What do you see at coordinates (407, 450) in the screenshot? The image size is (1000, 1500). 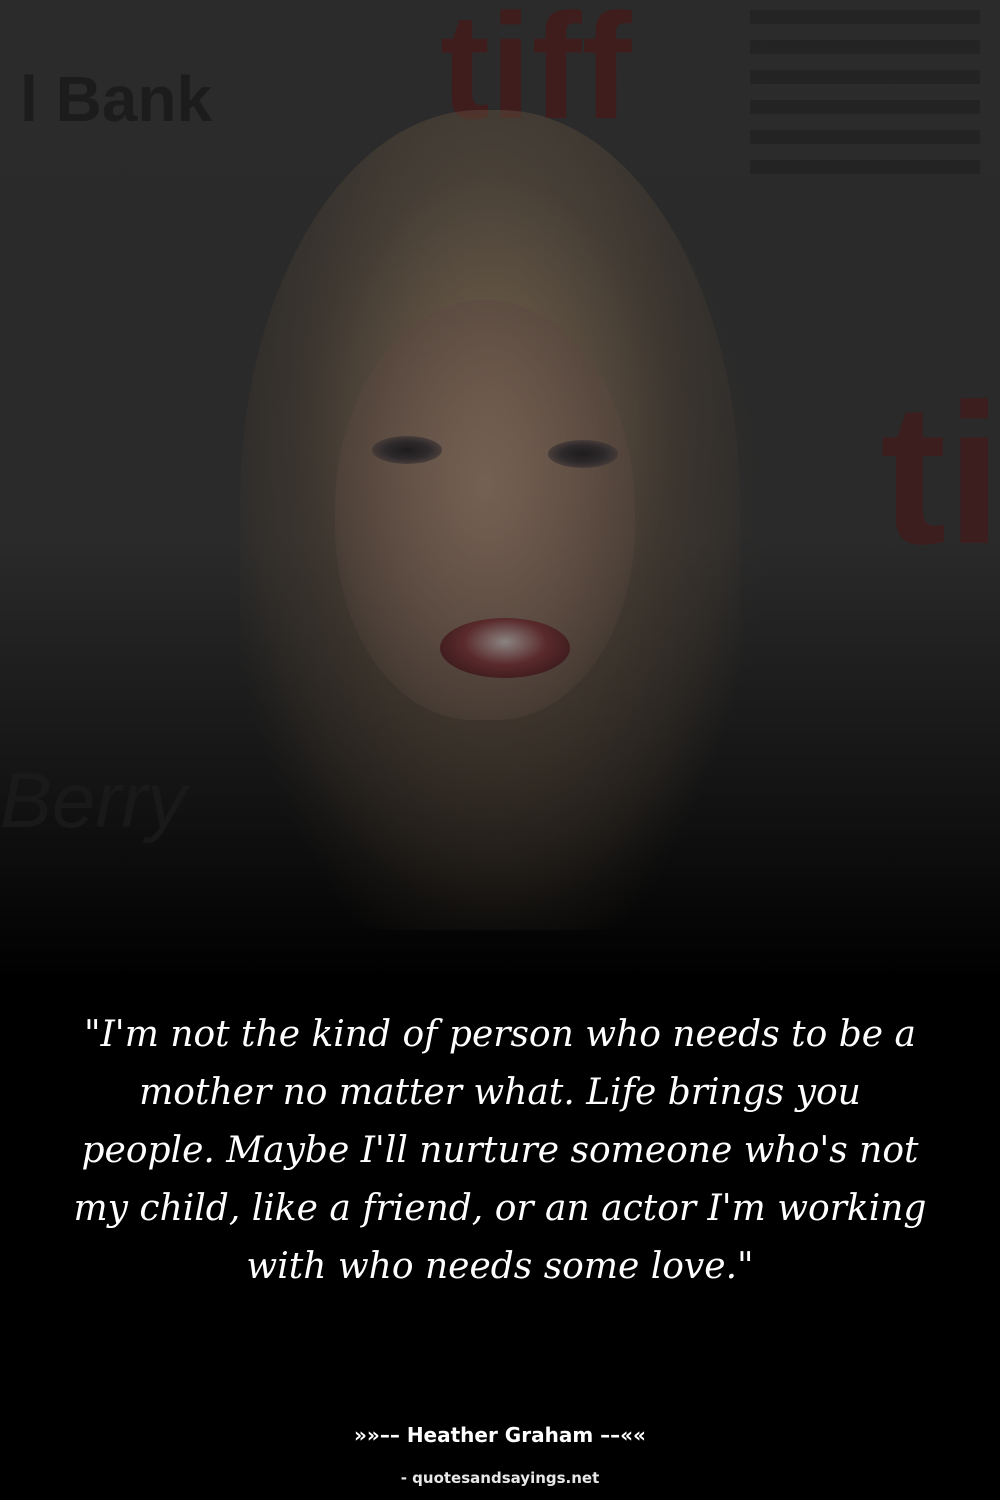 I see `portrait-left-eye` at bounding box center [407, 450].